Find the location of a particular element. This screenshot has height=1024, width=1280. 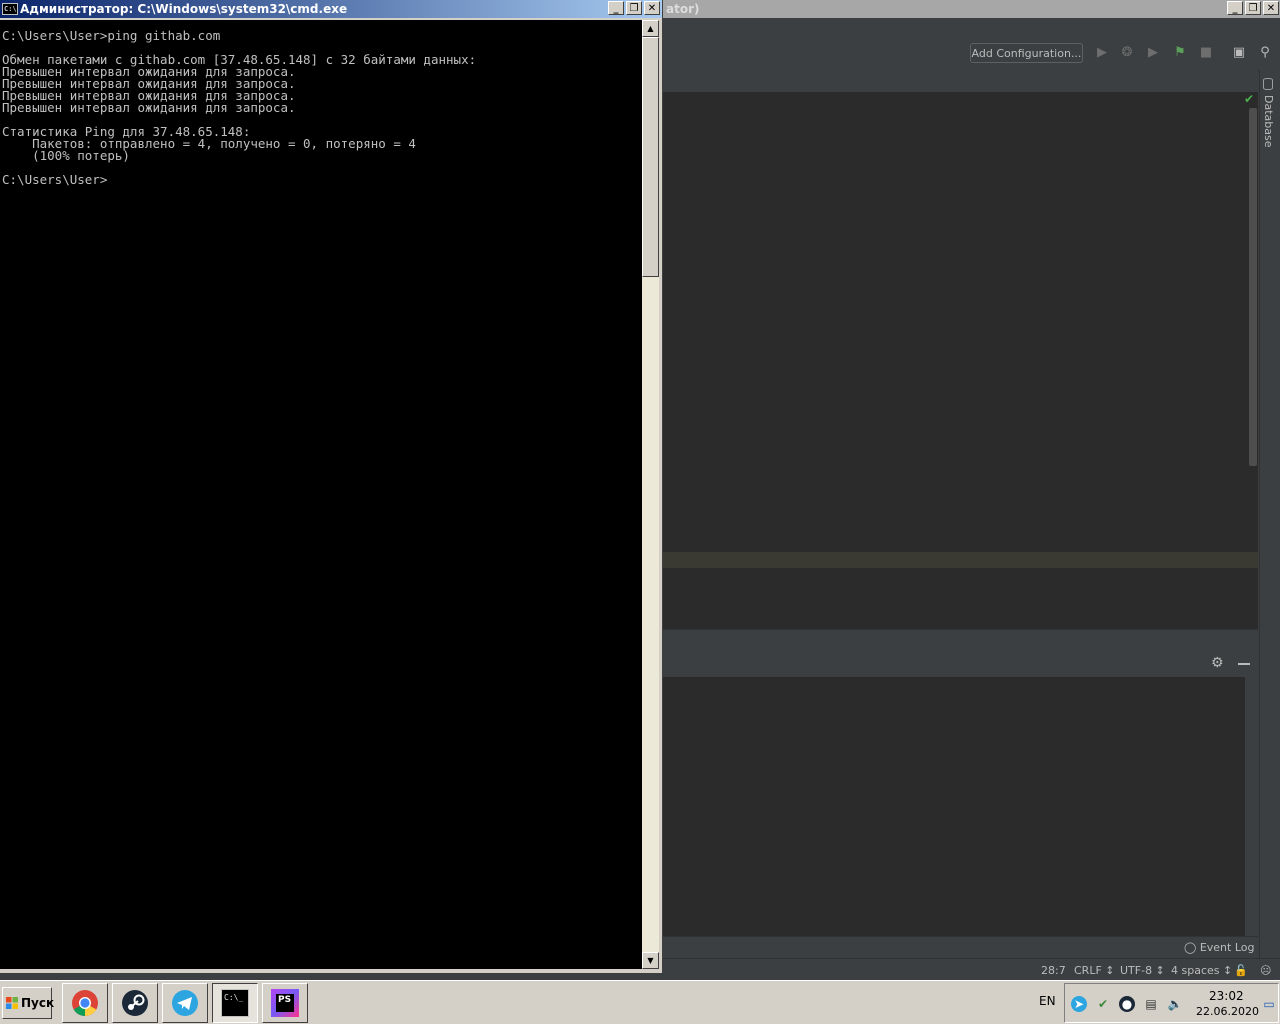

project-structure-icon: ▣ is located at coordinates (1239, 53).